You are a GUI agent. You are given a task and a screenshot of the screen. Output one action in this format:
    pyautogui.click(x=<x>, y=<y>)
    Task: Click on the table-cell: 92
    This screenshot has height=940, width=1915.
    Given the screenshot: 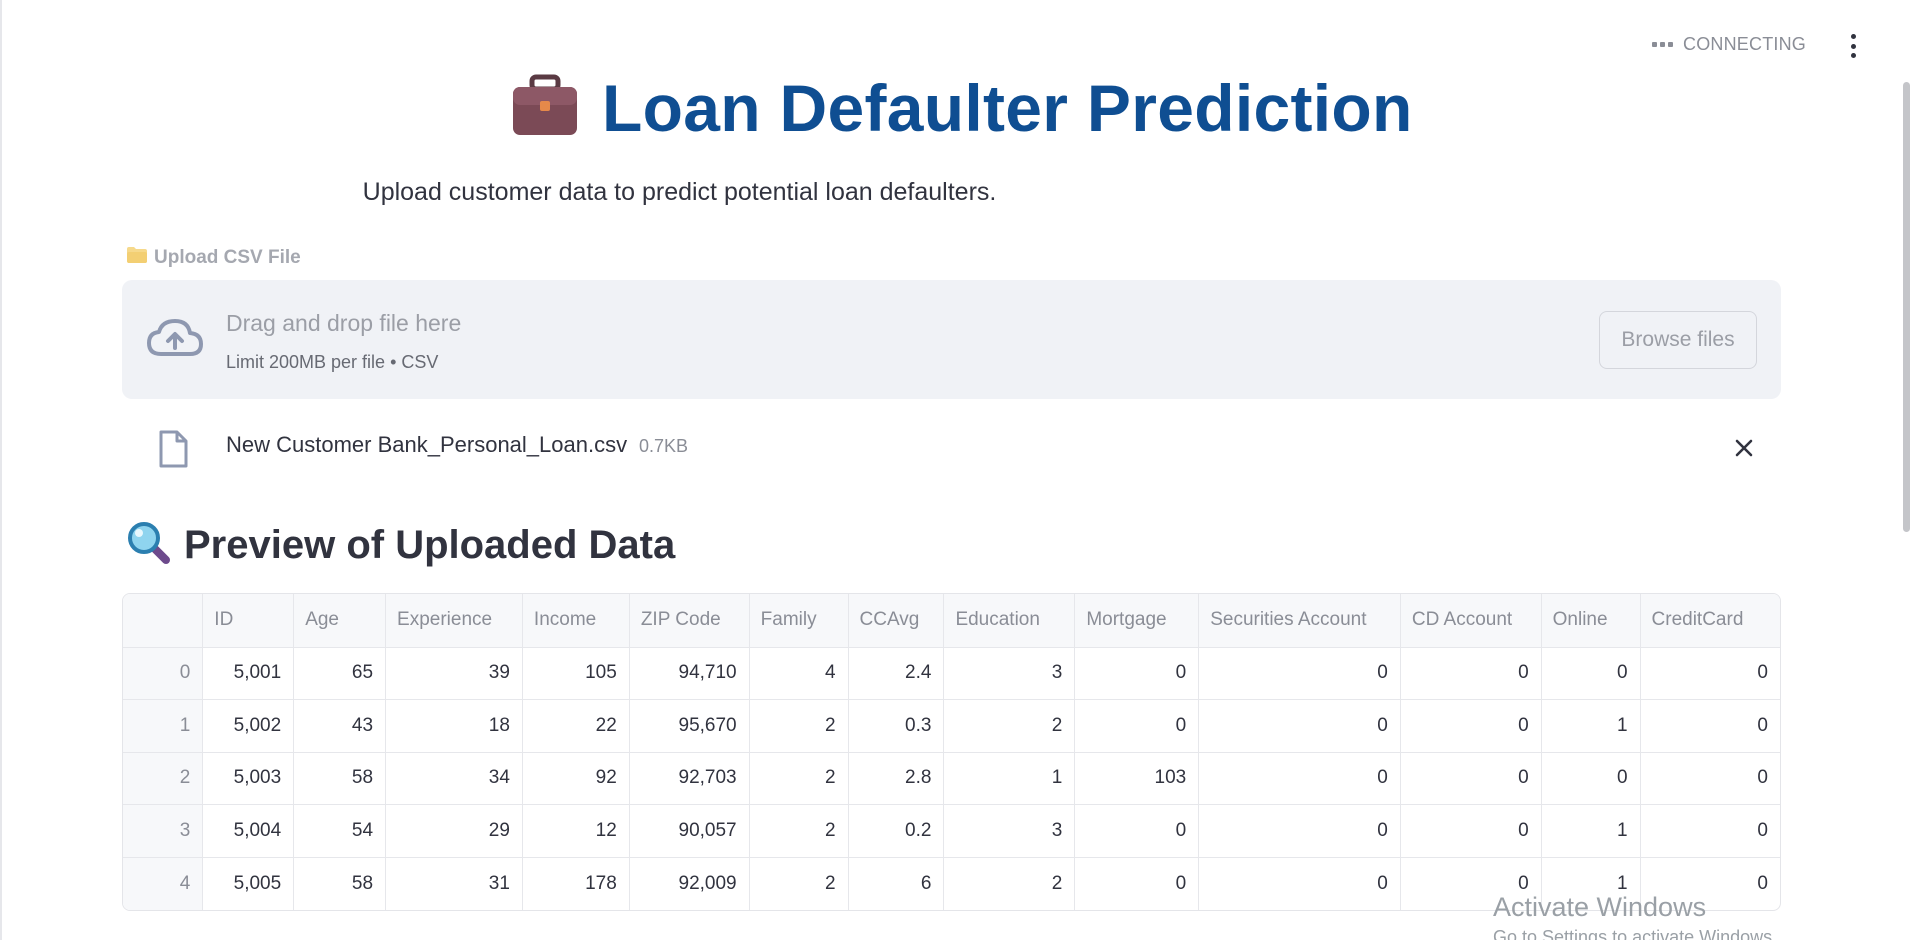 What is the action you would take?
    pyautogui.click(x=576, y=779)
    